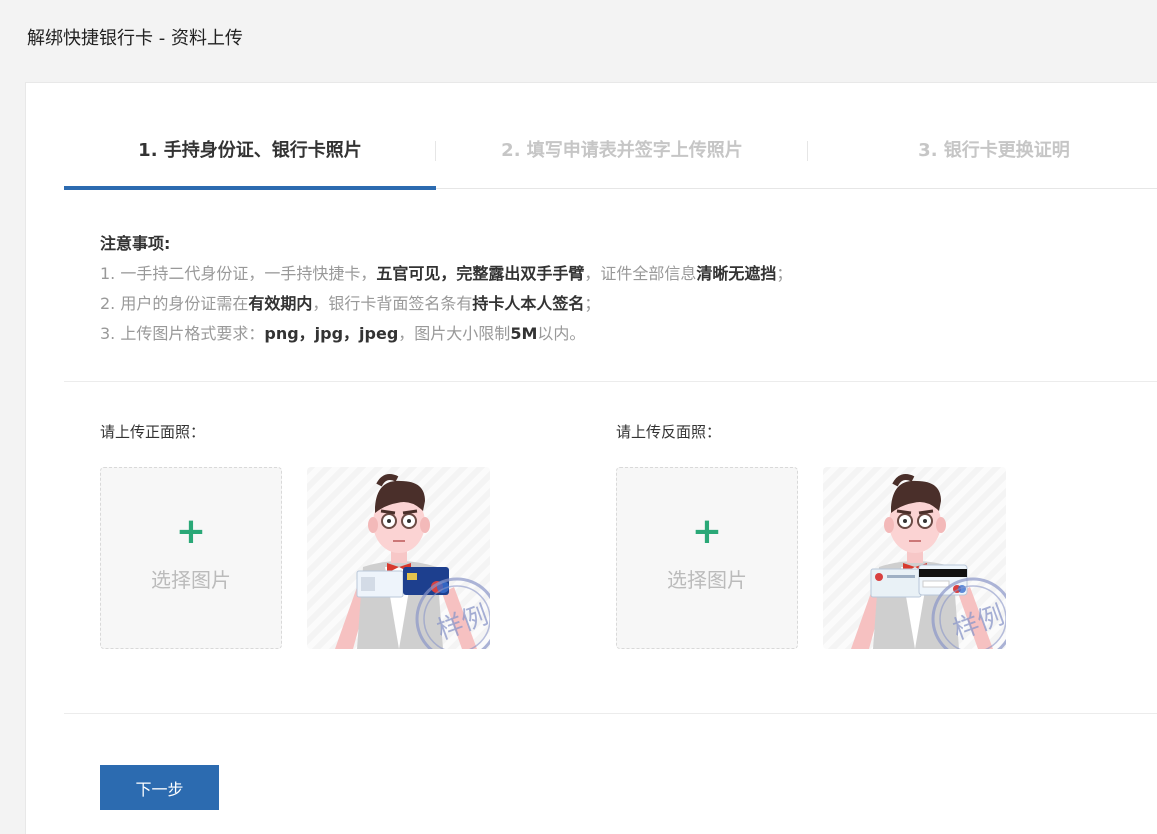 The width and height of the screenshot is (1157, 834). I want to click on sample-person-back-illustration: 样例, so click(928, 561).